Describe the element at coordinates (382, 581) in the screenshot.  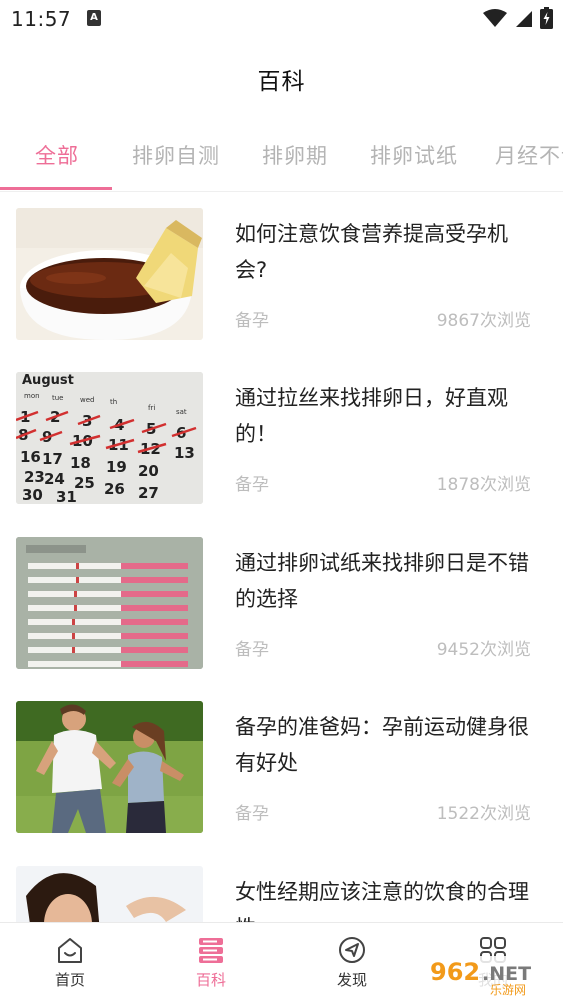
I see `article-title: 通过排卵试纸来找排卵日是不错的选择` at that location.